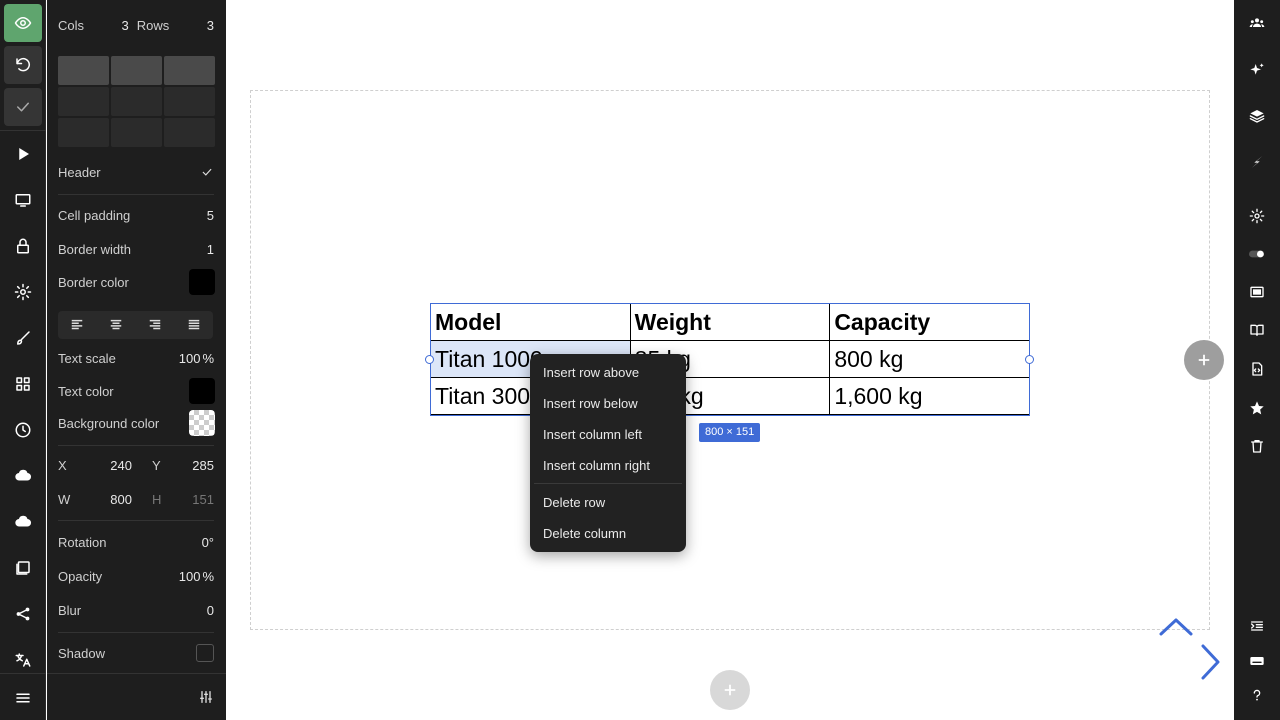 The image size is (1280, 720). I want to click on present-button, so click(23, 154).